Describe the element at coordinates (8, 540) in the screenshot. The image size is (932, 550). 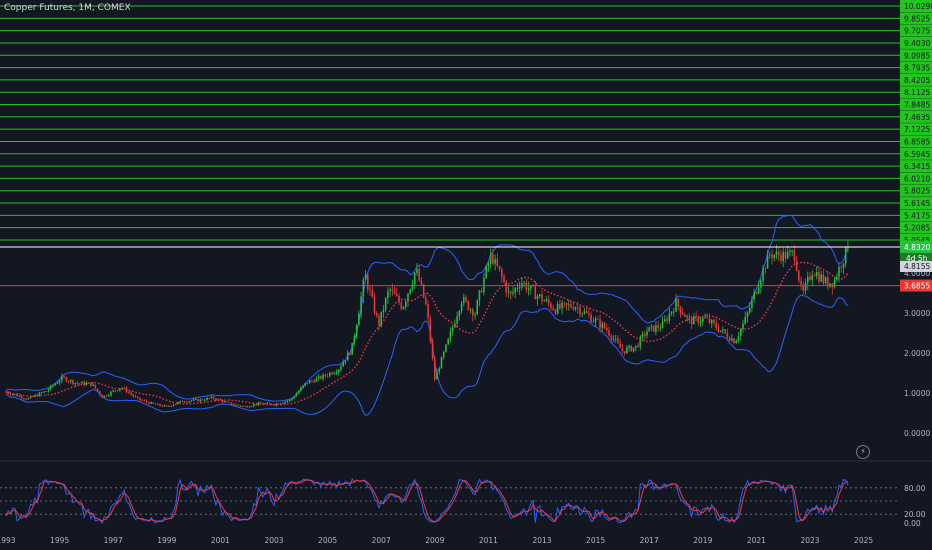
I see `time-tick-label: 1993` at that location.